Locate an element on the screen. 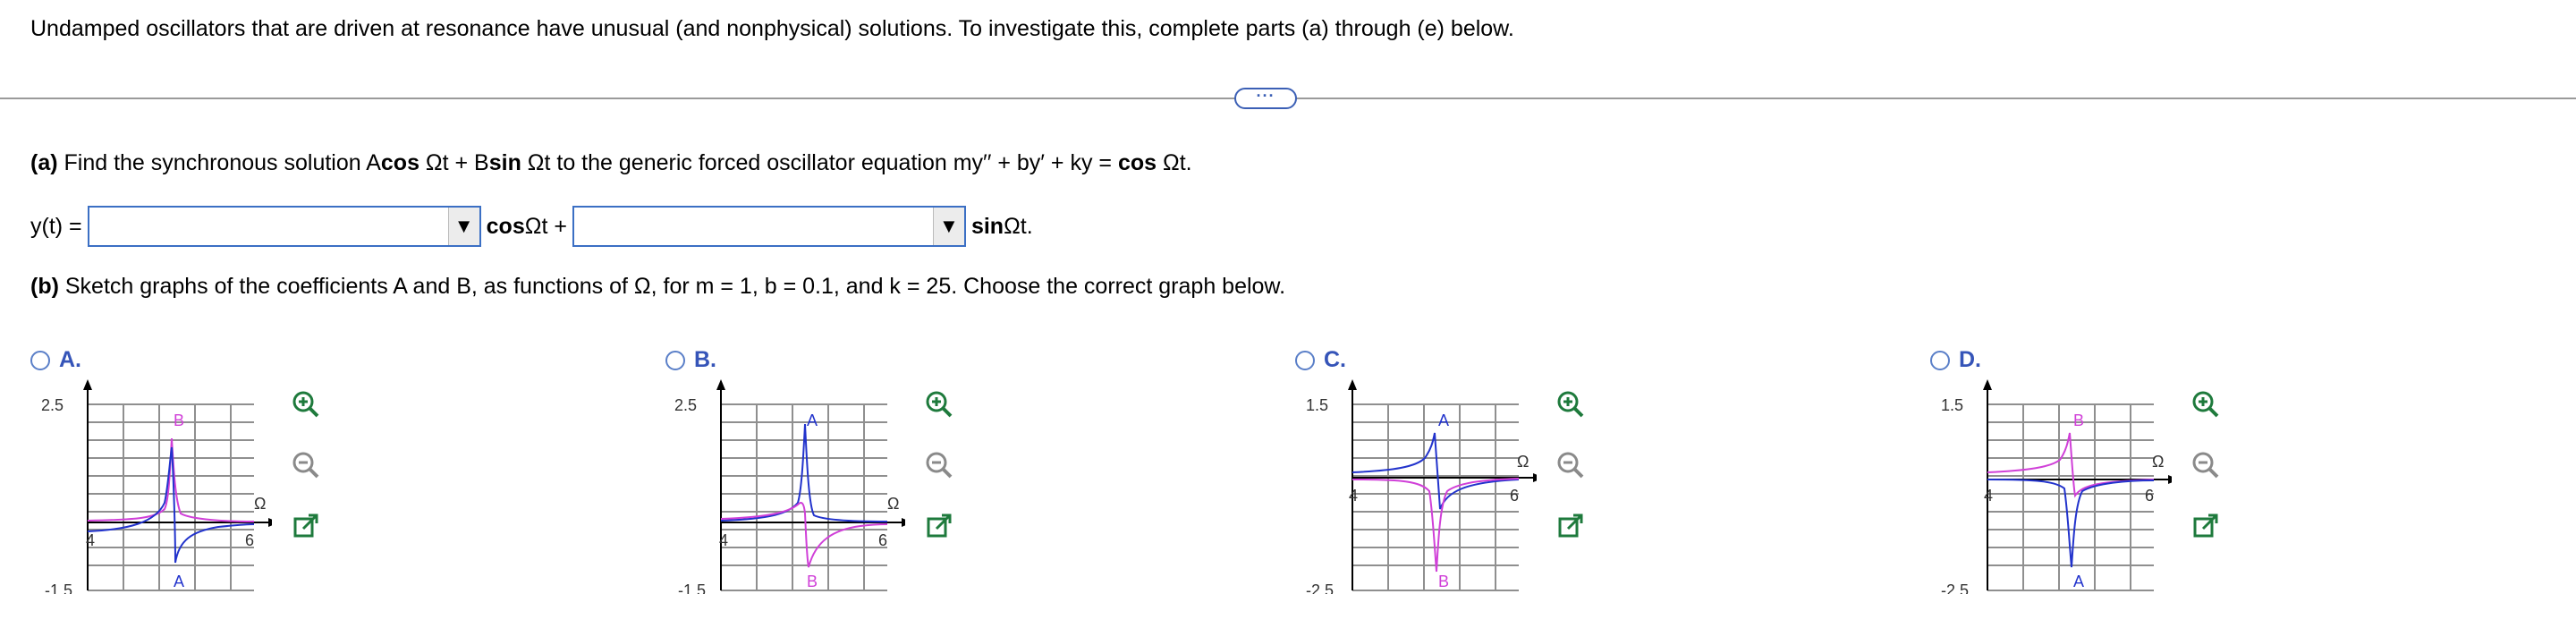 The width and height of the screenshot is (2576, 628). show-more-button: ··· is located at coordinates (1265, 98).